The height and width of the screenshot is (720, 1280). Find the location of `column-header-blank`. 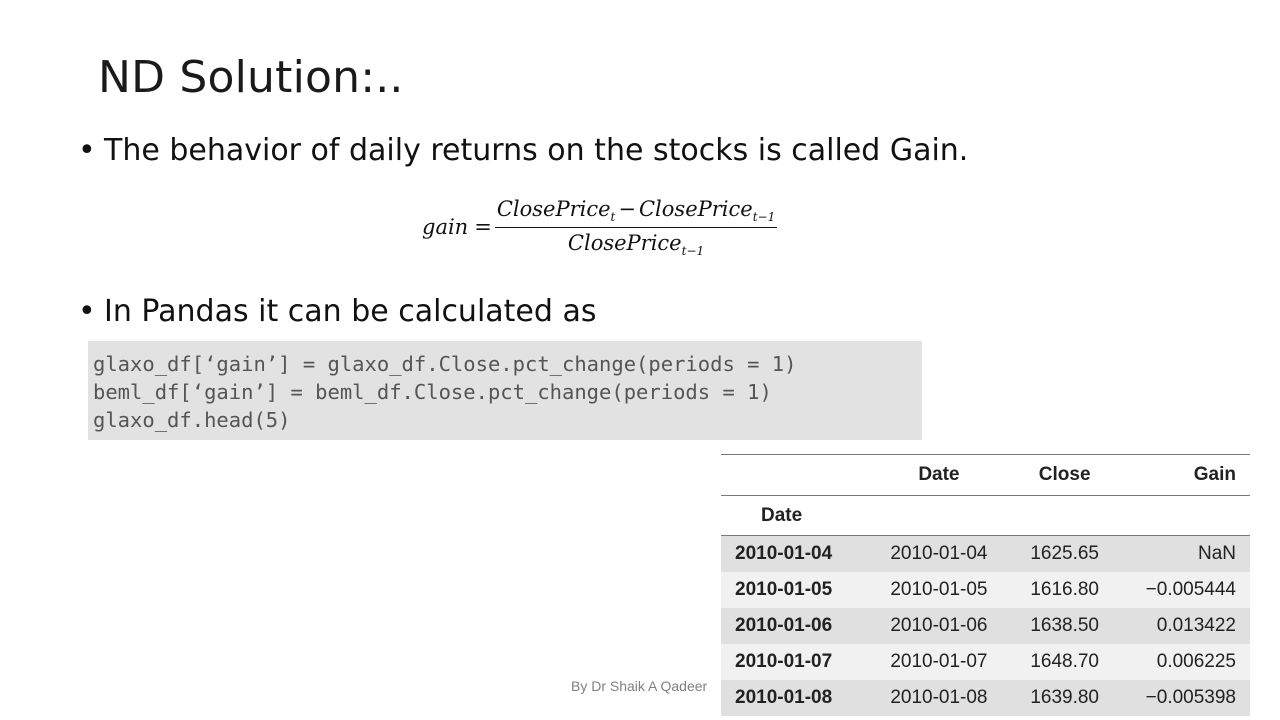

column-header-blank is located at coordinates (796, 475).